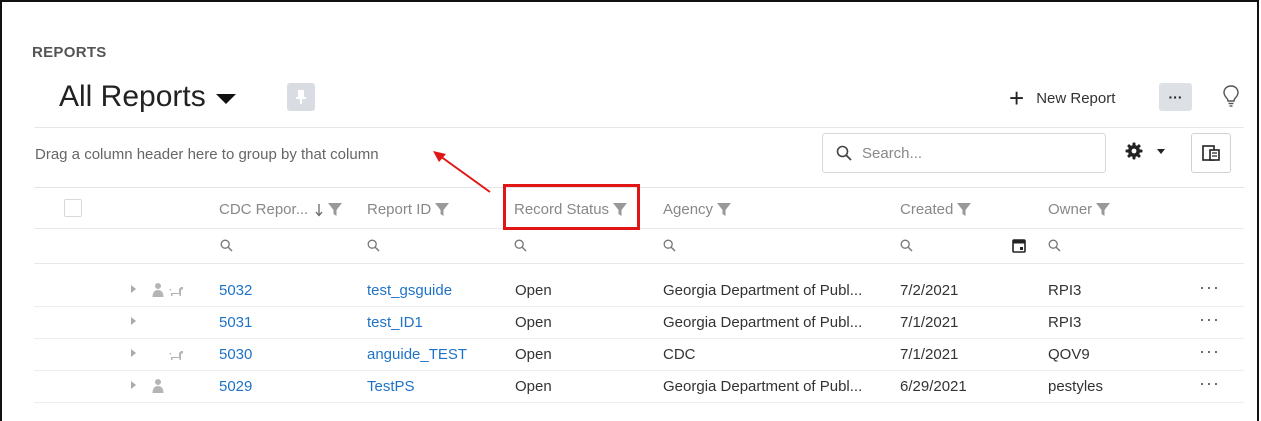  Describe the element at coordinates (1161, 151) in the screenshot. I see `chevron-down-icon` at that location.